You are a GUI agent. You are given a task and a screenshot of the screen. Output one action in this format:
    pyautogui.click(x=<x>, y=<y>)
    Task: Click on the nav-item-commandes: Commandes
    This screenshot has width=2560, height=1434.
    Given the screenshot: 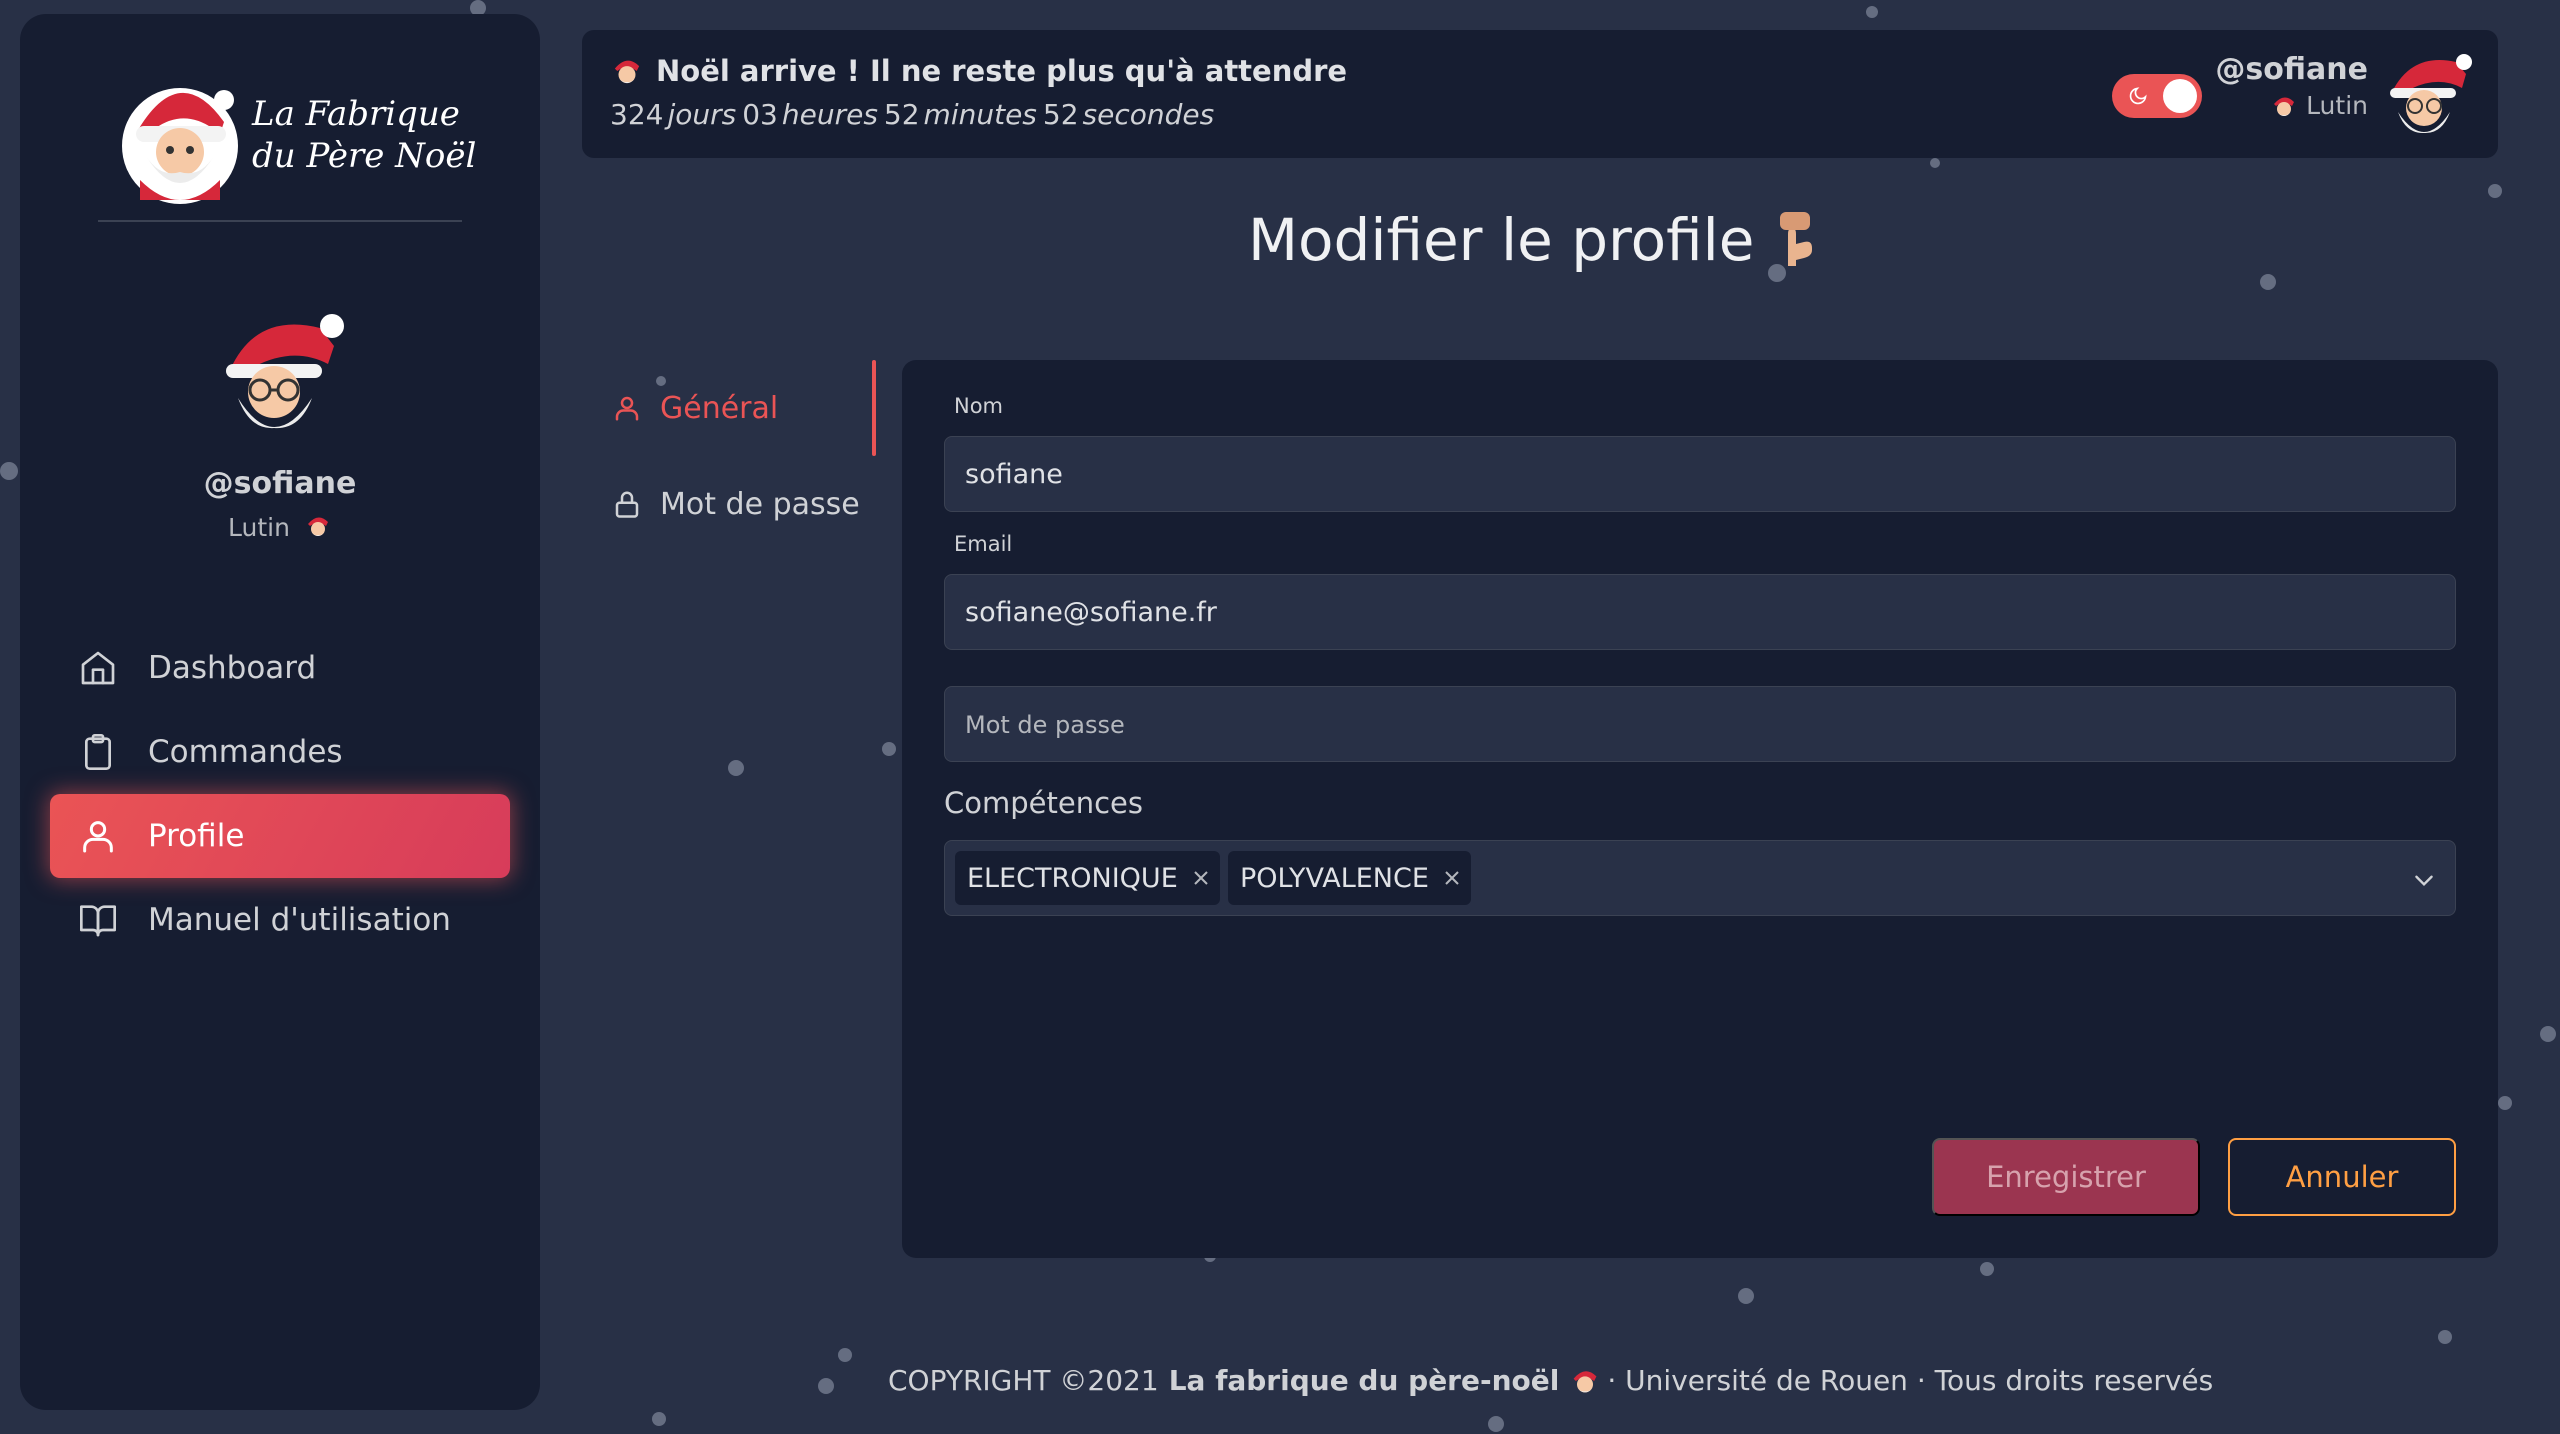 What is the action you would take?
    pyautogui.click(x=280, y=752)
    